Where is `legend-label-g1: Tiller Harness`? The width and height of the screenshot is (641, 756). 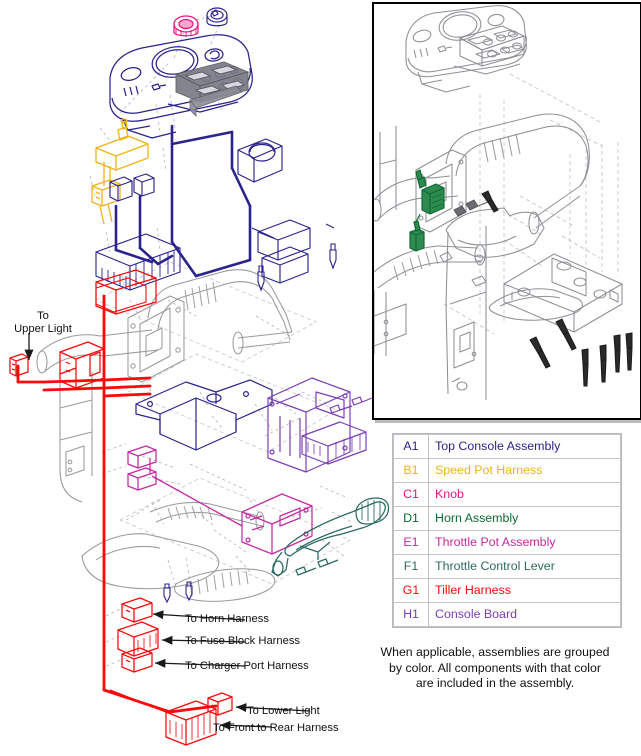 legend-label-g1: Tiller Harness is located at coordinates (524, 590).